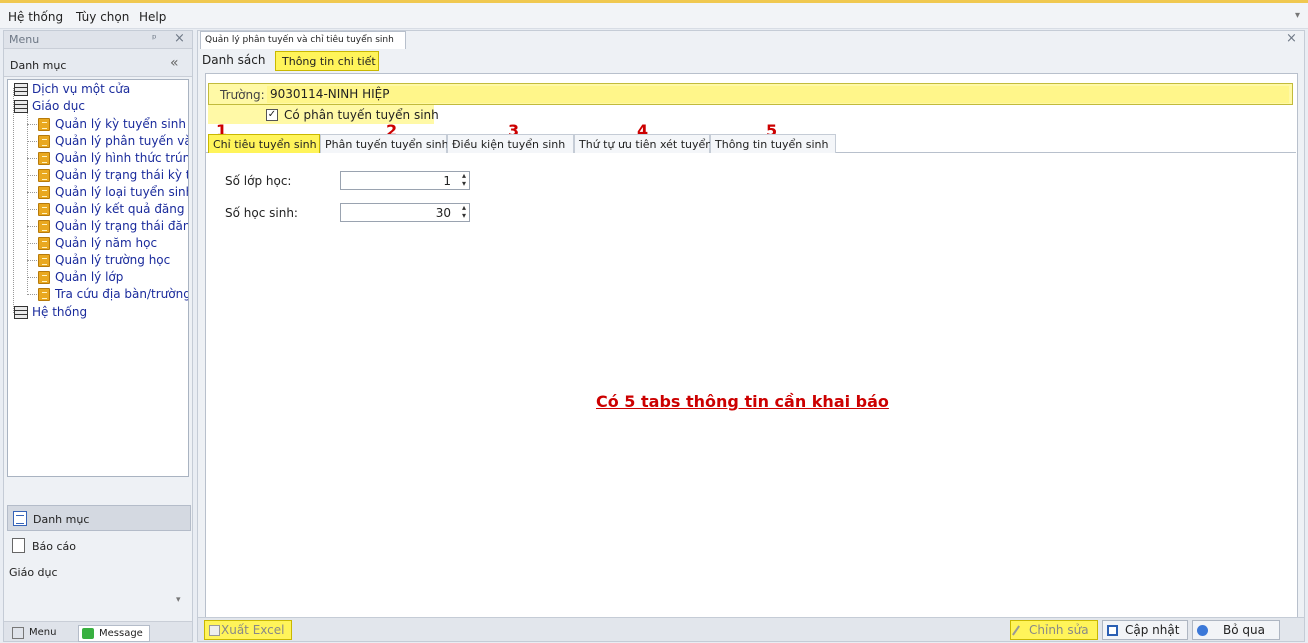  I want to click on tree-child-item: Quản lý trường học, so click(98, 260).